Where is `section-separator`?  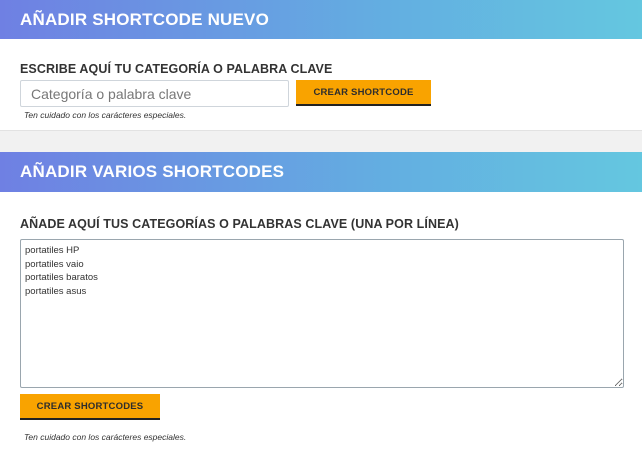 section-separator is located at coordinates (321, 141).